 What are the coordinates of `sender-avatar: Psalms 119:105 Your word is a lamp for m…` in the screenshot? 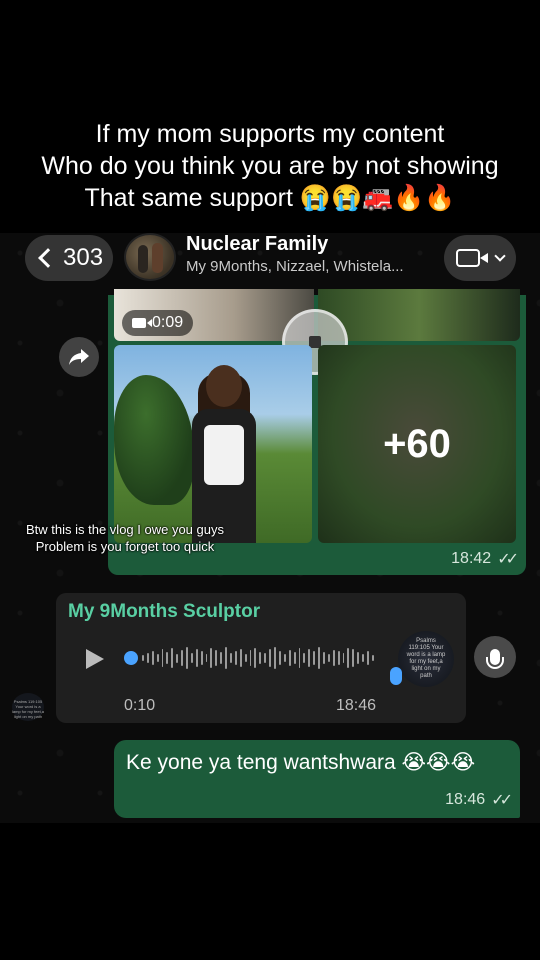 It's located at (28, 707).